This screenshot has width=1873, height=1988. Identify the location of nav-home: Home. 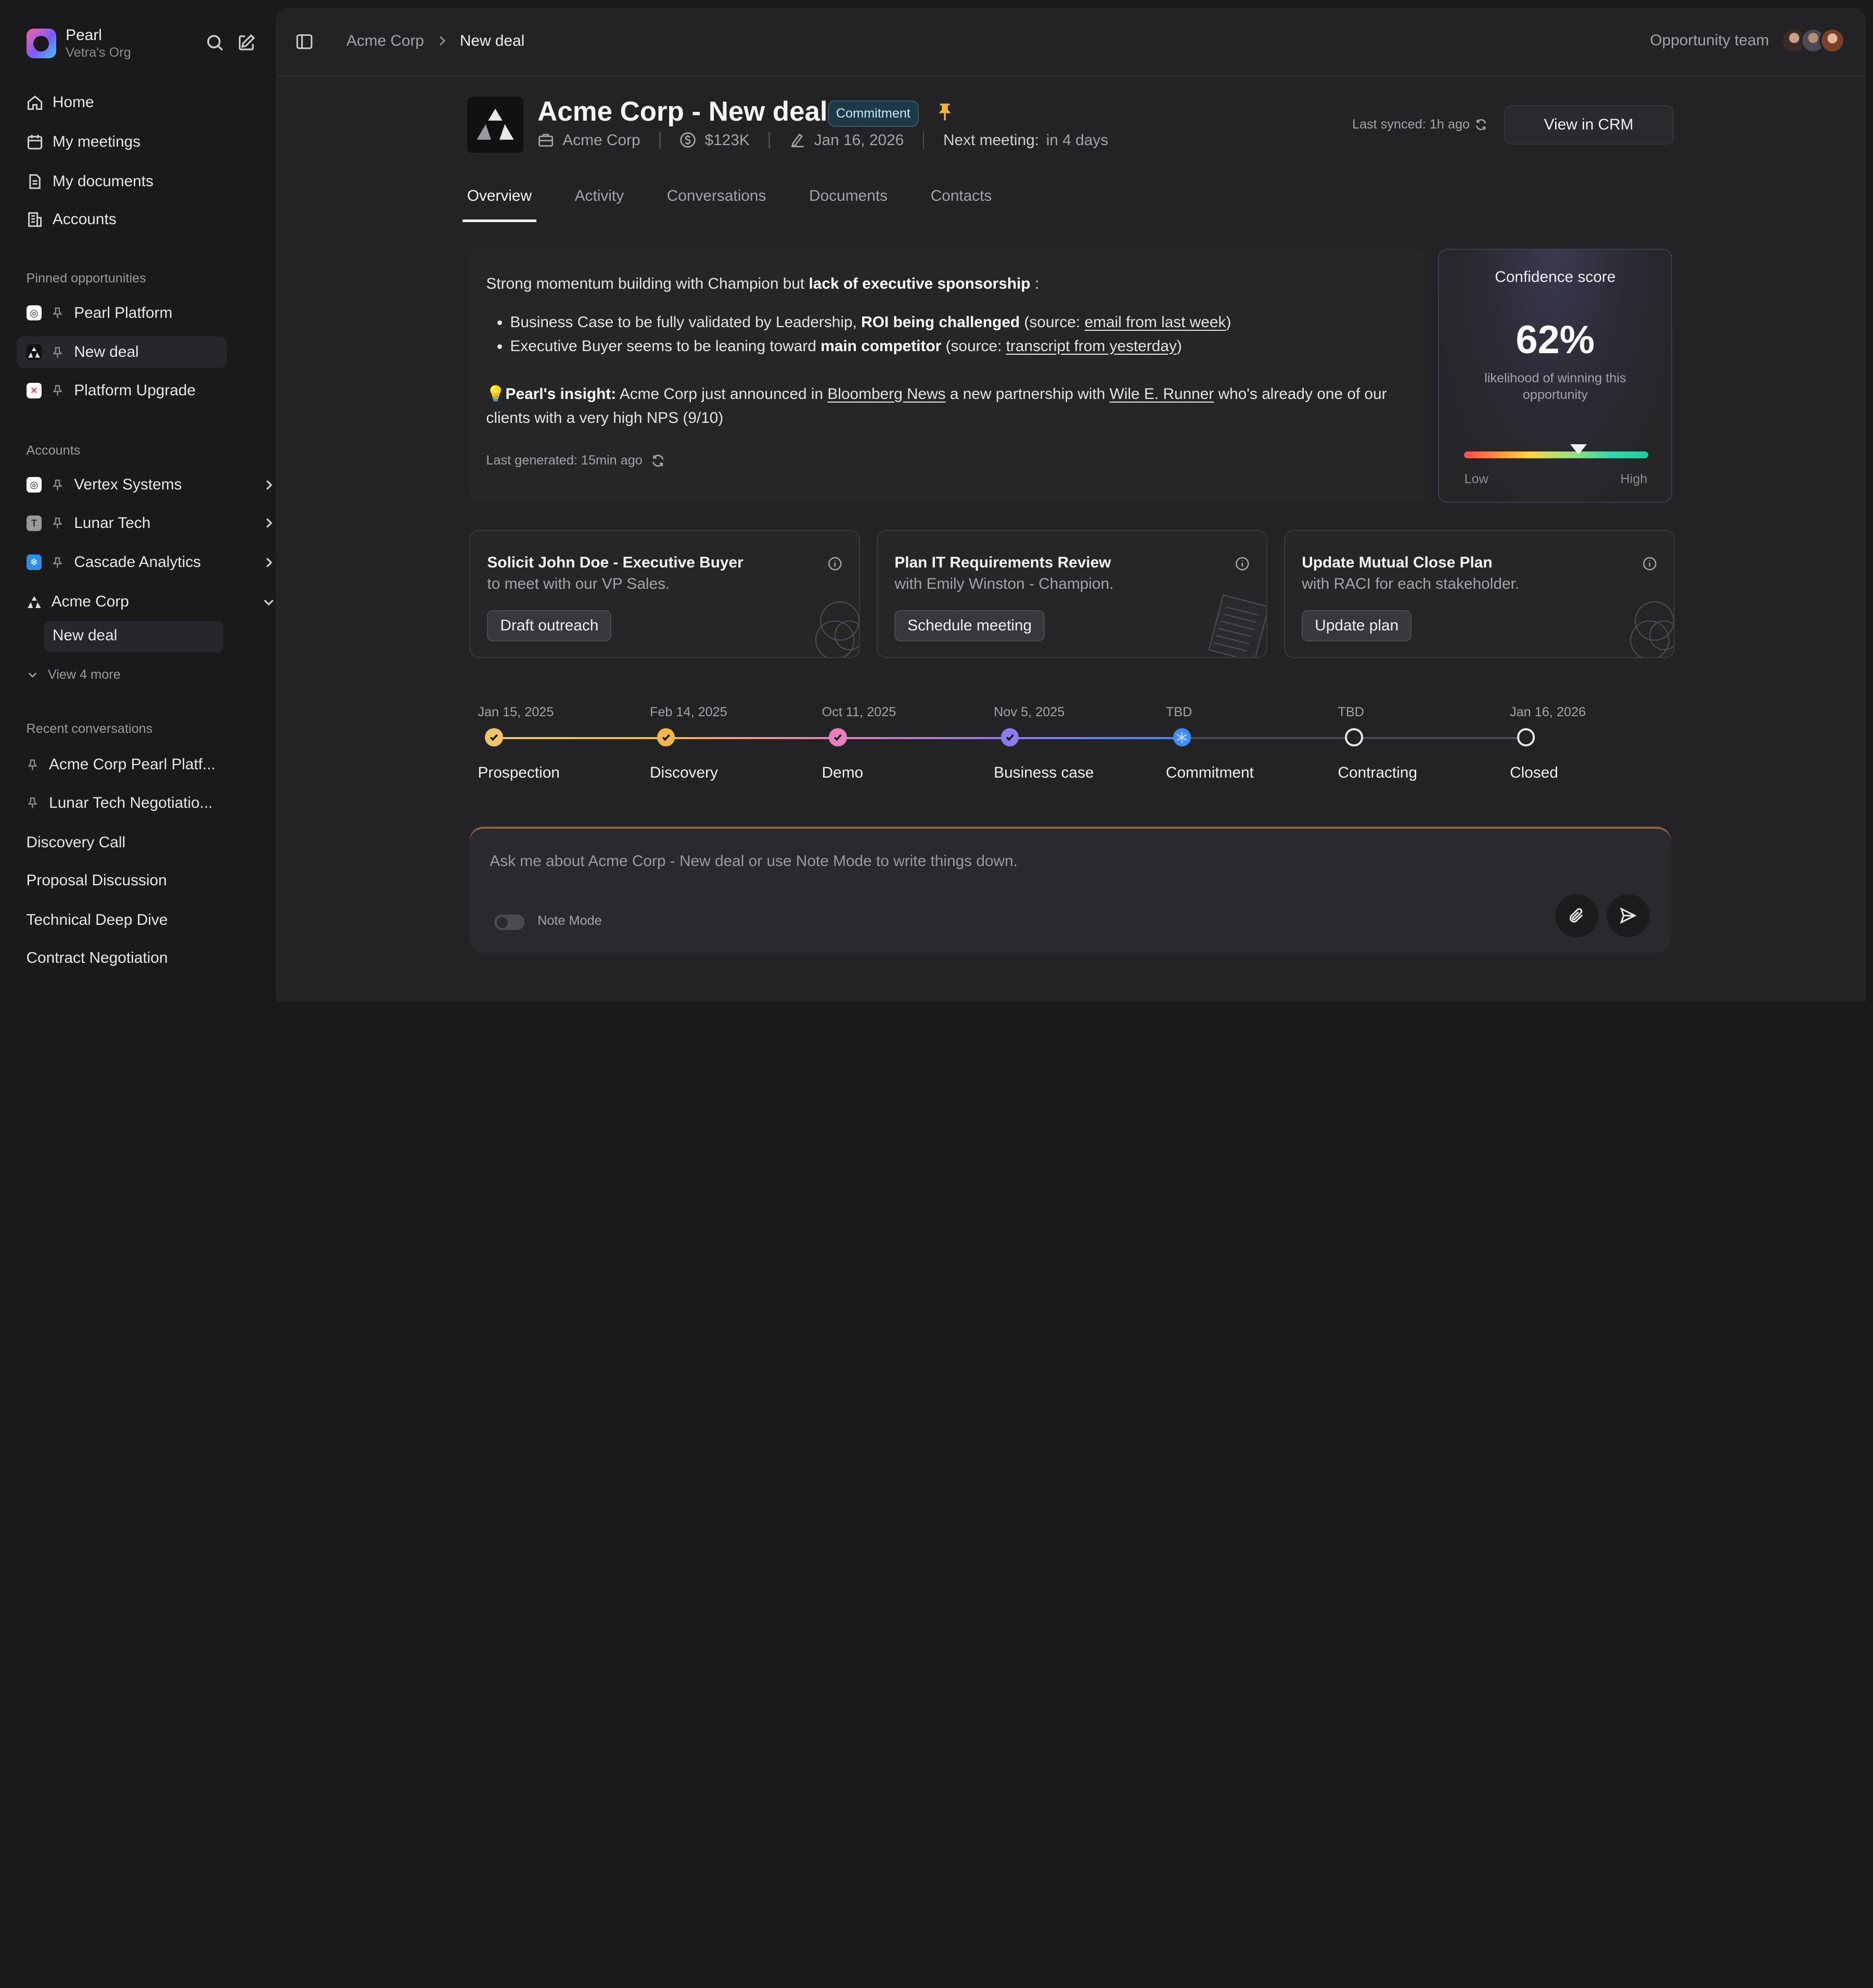
(60, 103).